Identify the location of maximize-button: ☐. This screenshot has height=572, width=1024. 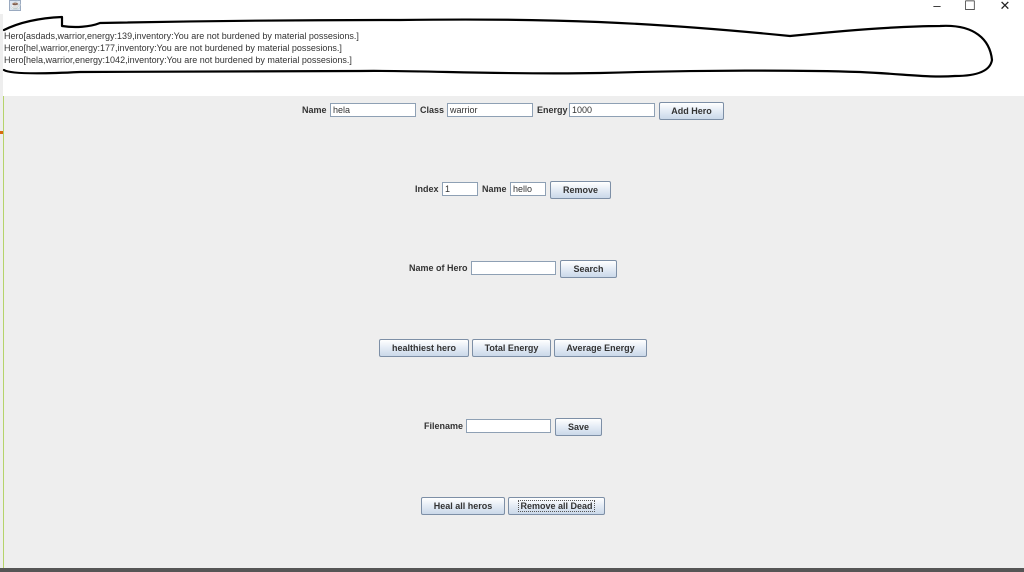
(970, 7).